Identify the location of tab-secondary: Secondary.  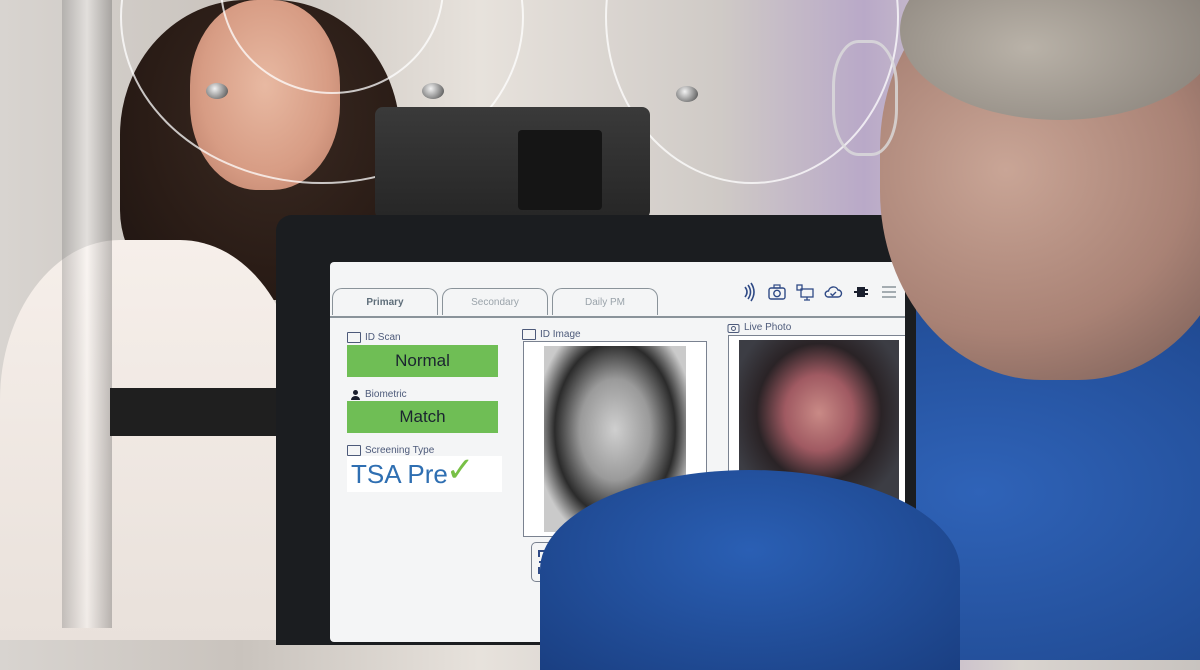
(495, 301).